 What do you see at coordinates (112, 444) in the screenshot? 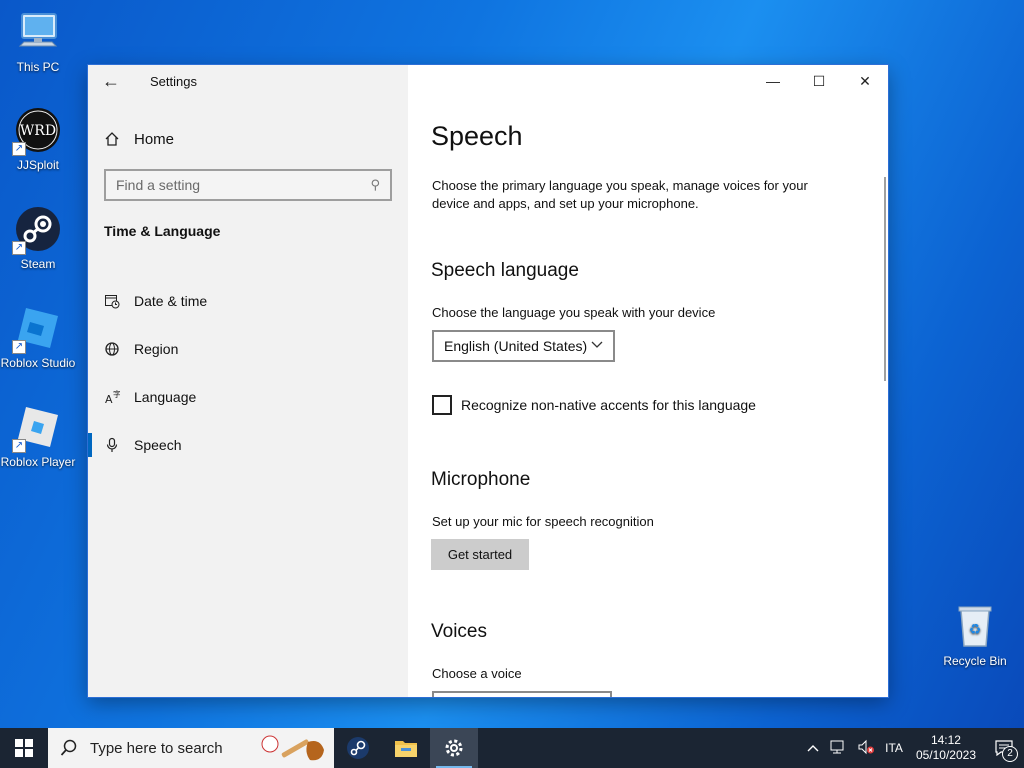
I see `microphone-icon` at bounding box center [112, 444].